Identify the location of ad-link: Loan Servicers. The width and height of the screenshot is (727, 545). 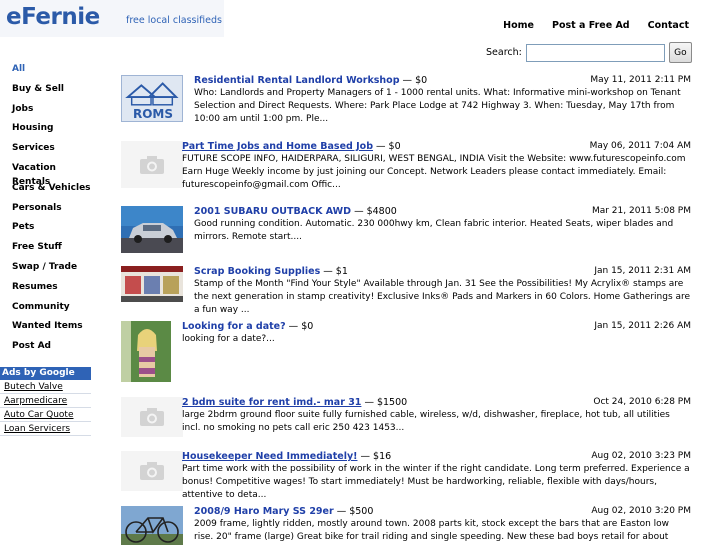
(45, 429).